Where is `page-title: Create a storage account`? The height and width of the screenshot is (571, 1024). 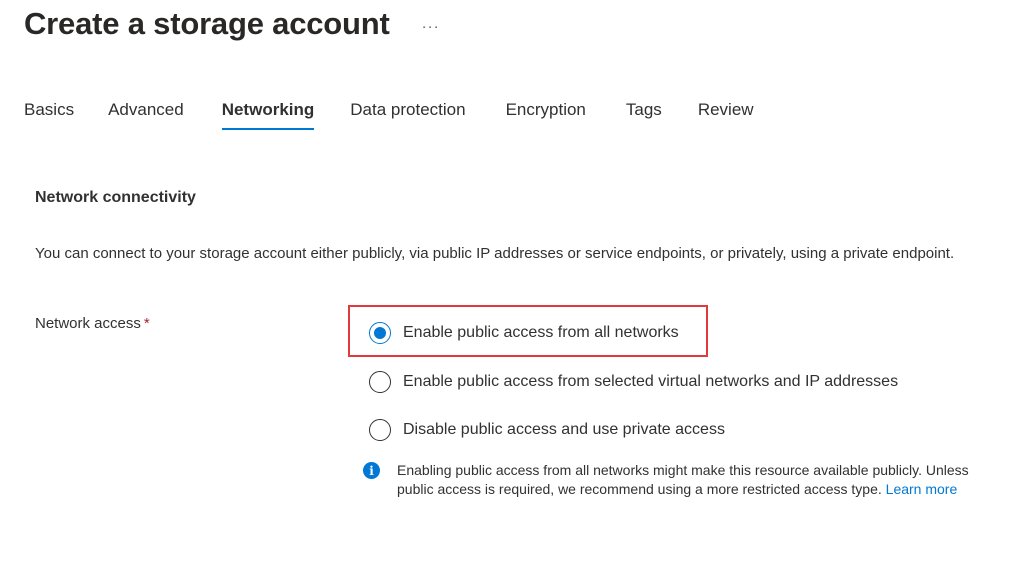 page-title: Create a storage account is located at coordinates (207, 23).